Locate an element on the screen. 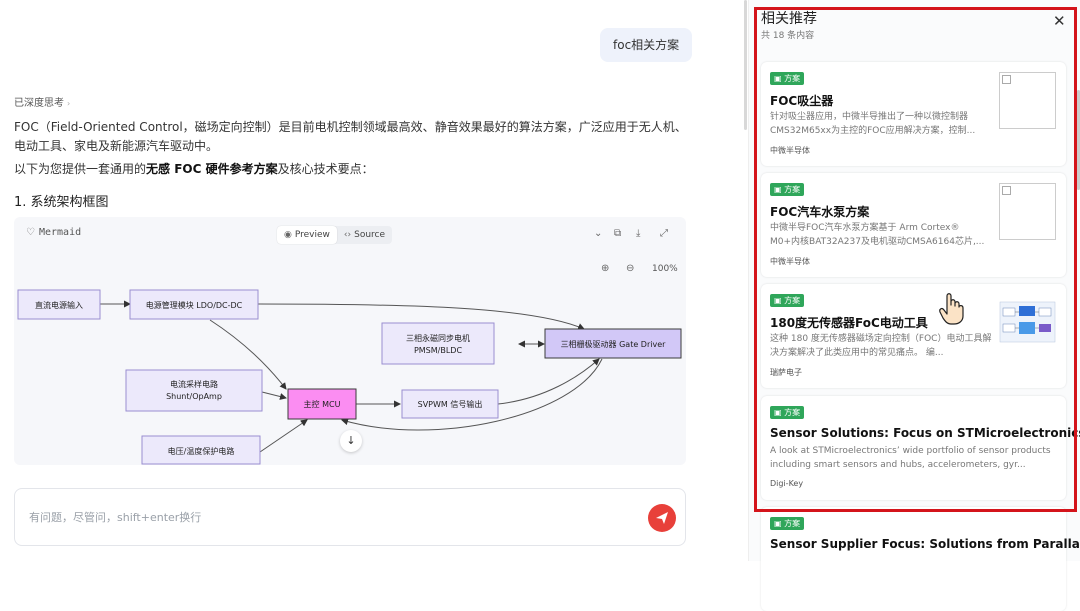 The height and width of the screenshot is (611, 1080). chat-input is located at coordinates (307, 517).